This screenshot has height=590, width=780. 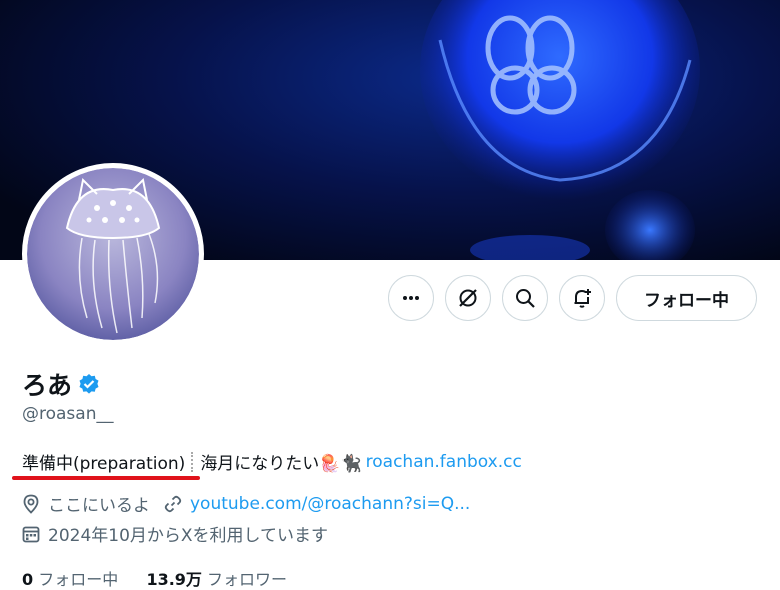 I want to click on profile-avatar, so click(x=113, y=254).